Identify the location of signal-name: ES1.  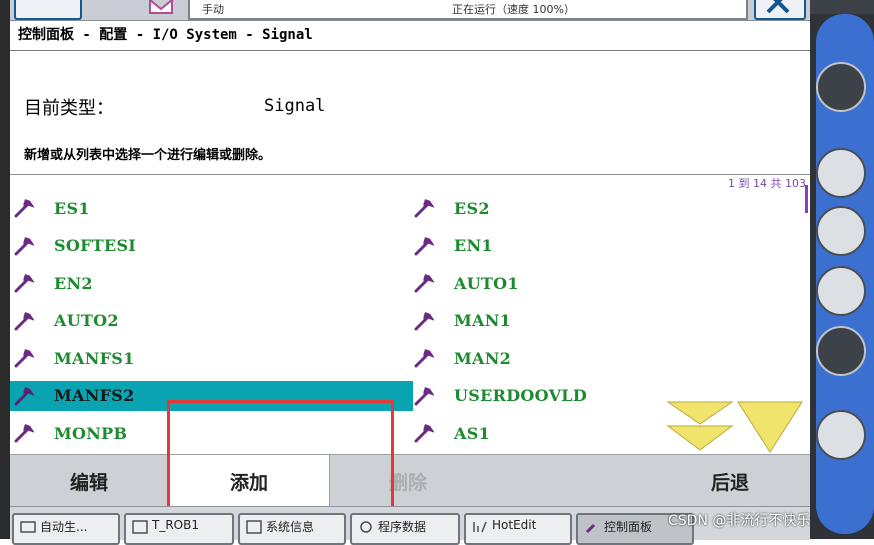
(72, 208).